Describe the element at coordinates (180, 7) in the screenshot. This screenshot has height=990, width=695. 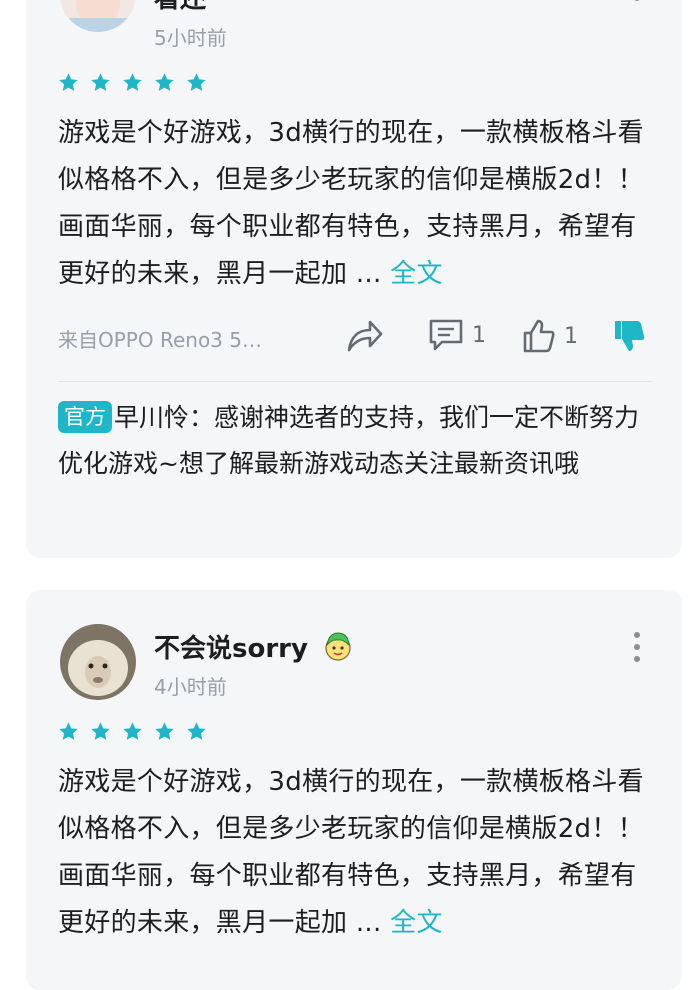
I see `username: 看还` at that location.